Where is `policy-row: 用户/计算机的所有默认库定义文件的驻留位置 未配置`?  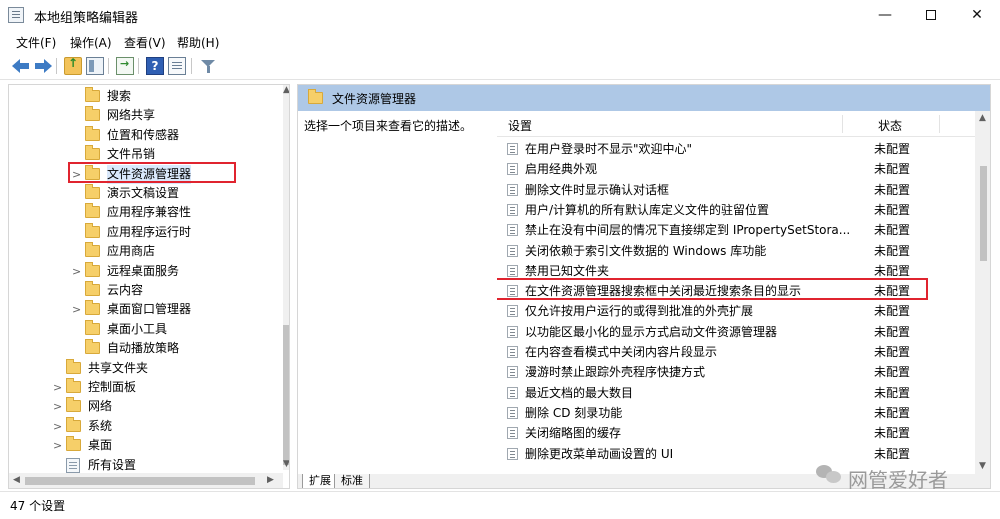 policy-row: 用户/计算机的所有默认库定义文件的驻留位置 未配置 is located at coordinates (737, 210).